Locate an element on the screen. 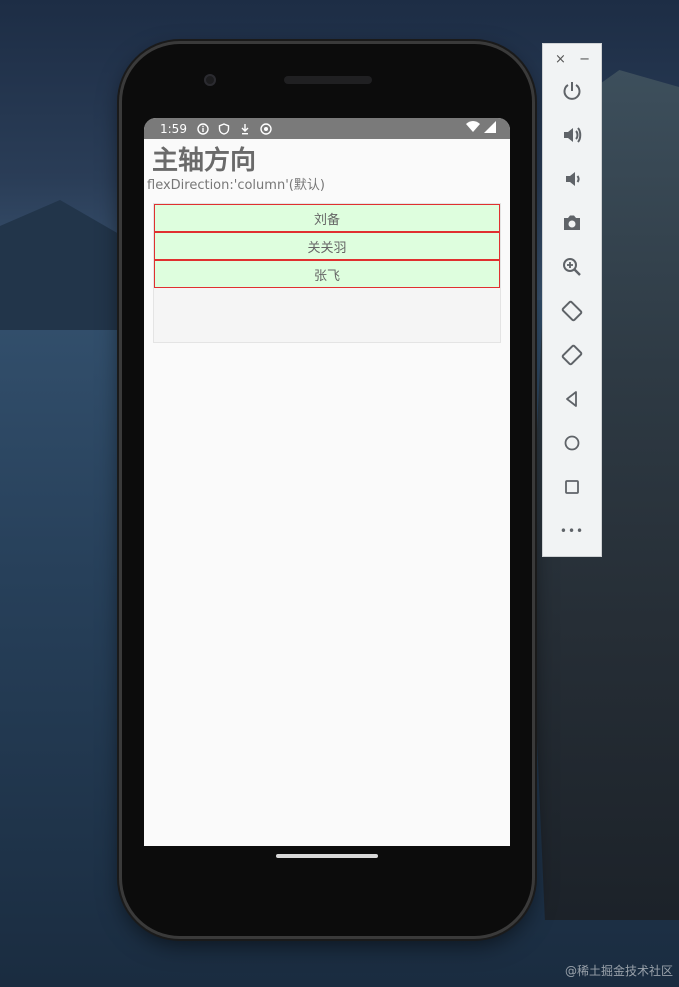 The width and height of the screenshot is (679, 987). overview-icon is located at coordinates (572, 487).